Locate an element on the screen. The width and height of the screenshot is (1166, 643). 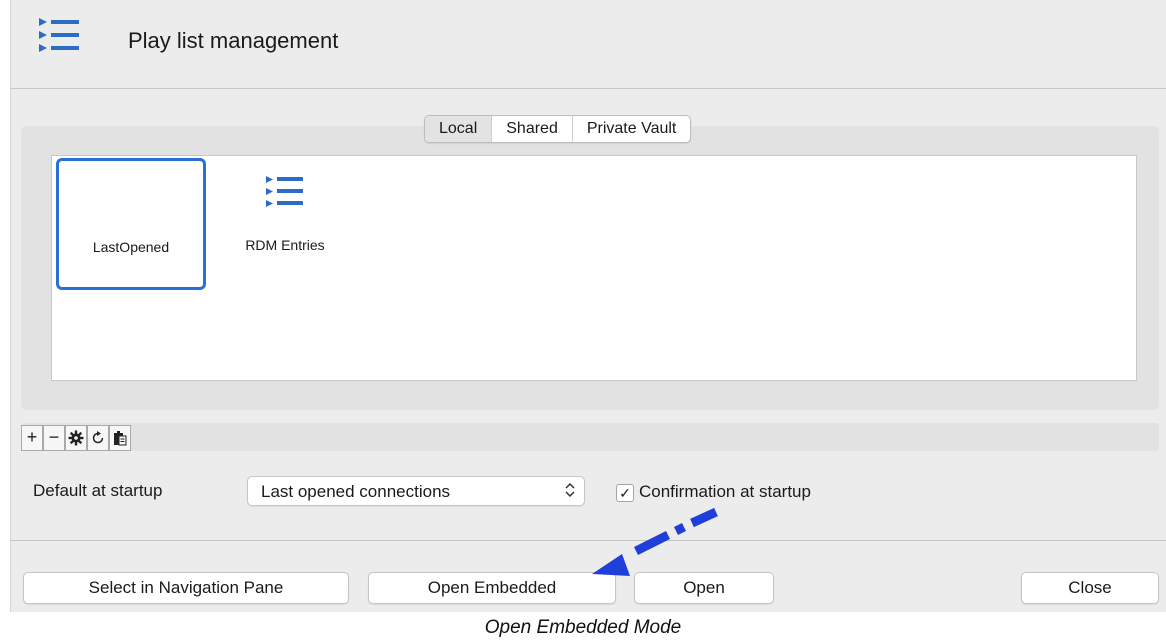
chevron-updown-icon is located at coordinates (570, 492).